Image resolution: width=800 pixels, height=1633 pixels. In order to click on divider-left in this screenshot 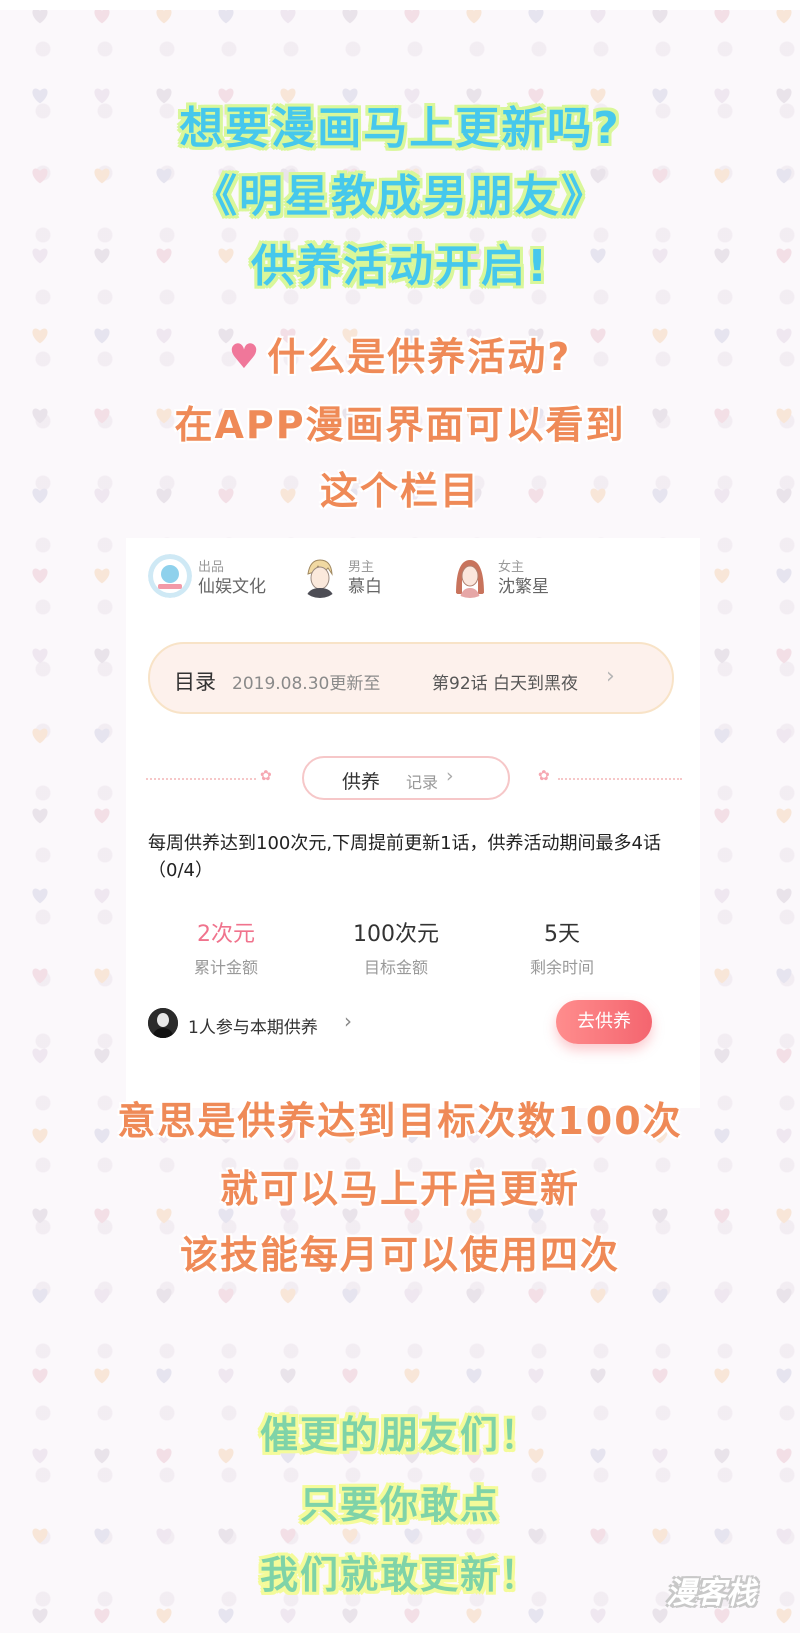, I will do `click(201, 779)`.